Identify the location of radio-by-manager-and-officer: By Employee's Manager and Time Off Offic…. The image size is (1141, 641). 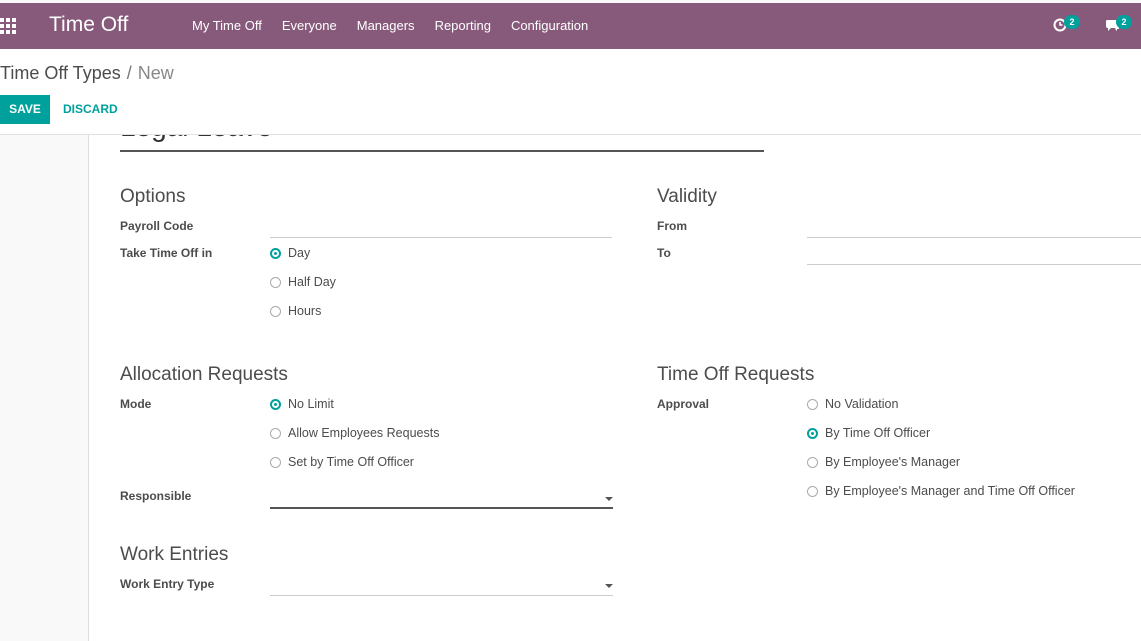
(941, 491).